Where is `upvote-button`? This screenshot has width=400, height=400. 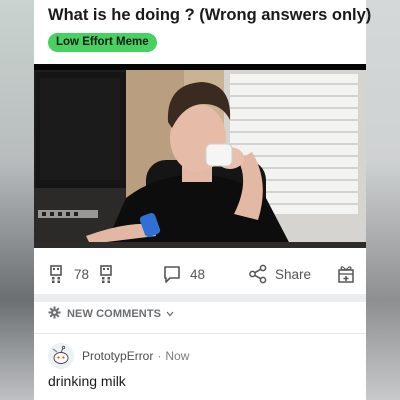 upvote-button is located at coordinates (56, 274).